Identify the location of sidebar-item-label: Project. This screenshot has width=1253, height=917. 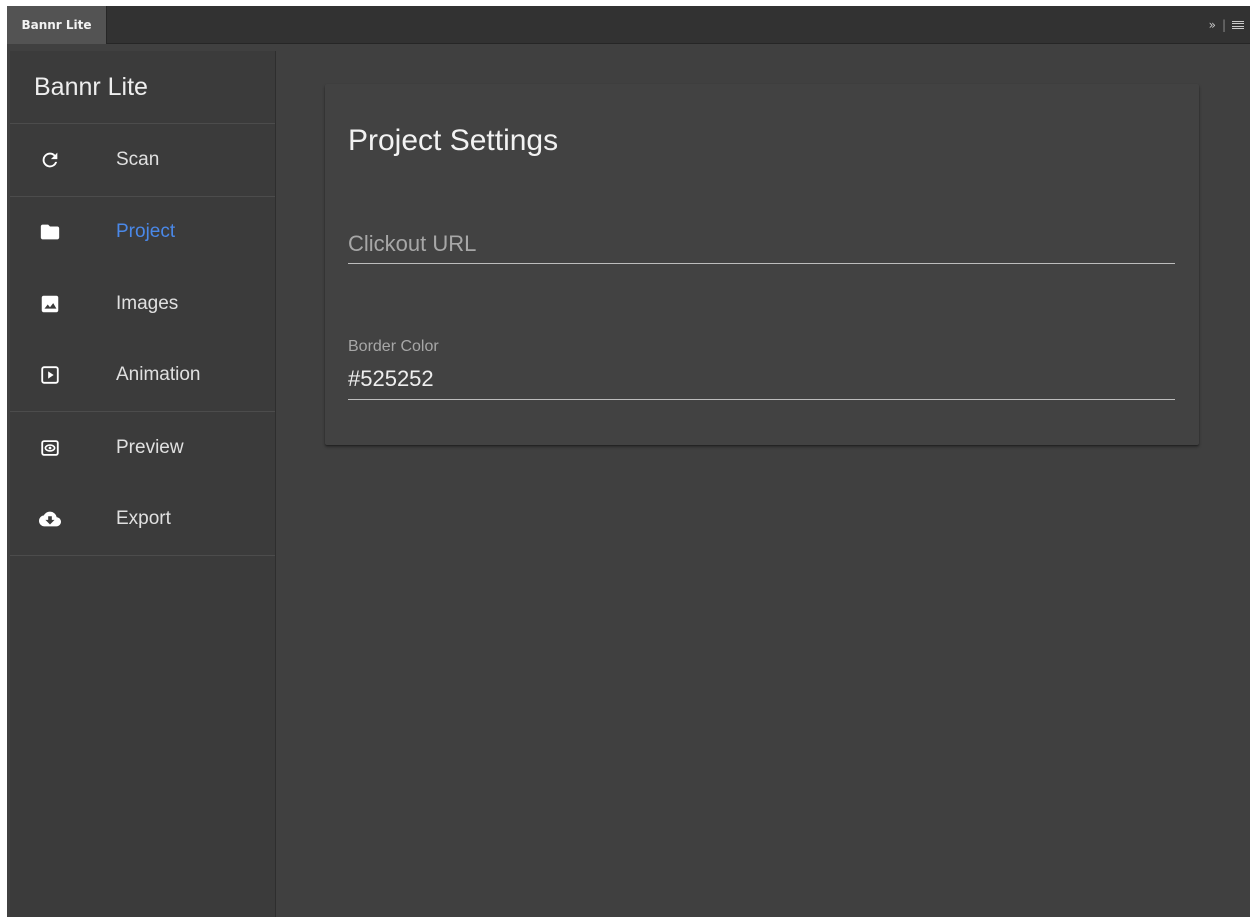
(146, 232).